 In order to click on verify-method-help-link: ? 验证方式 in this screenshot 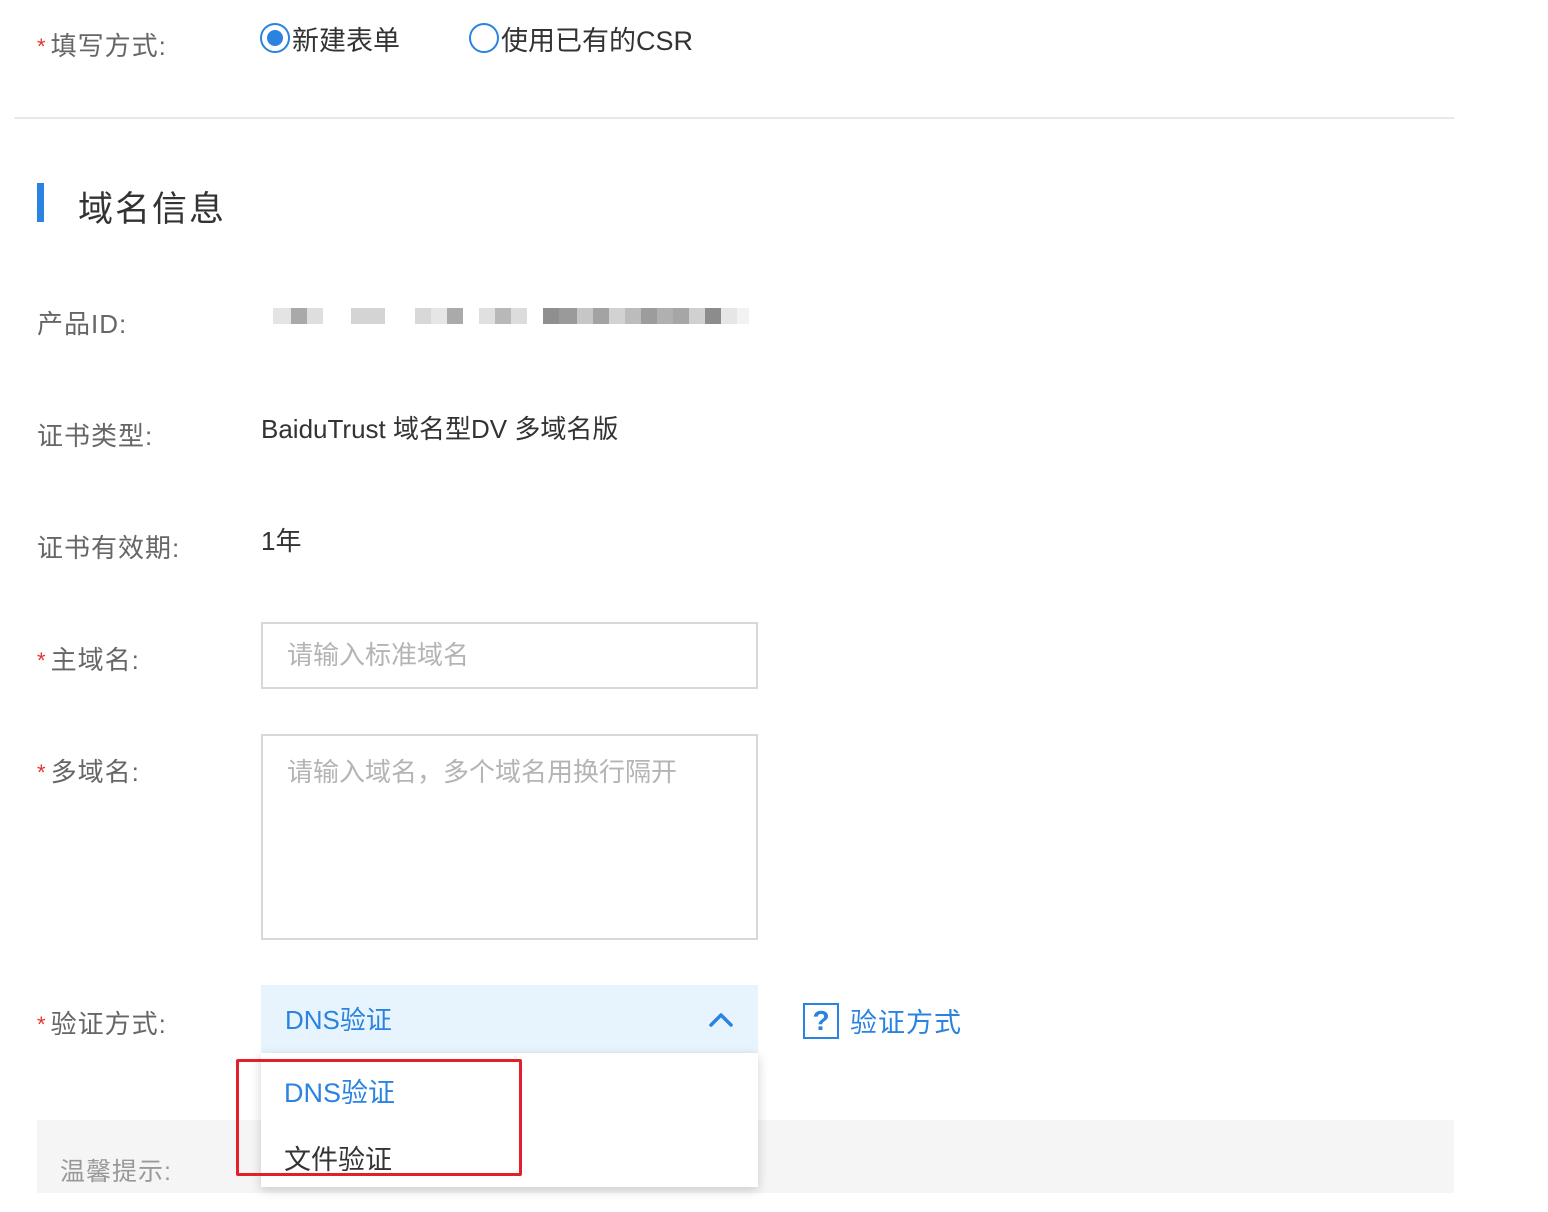, I will do `click(882, 1020)`.